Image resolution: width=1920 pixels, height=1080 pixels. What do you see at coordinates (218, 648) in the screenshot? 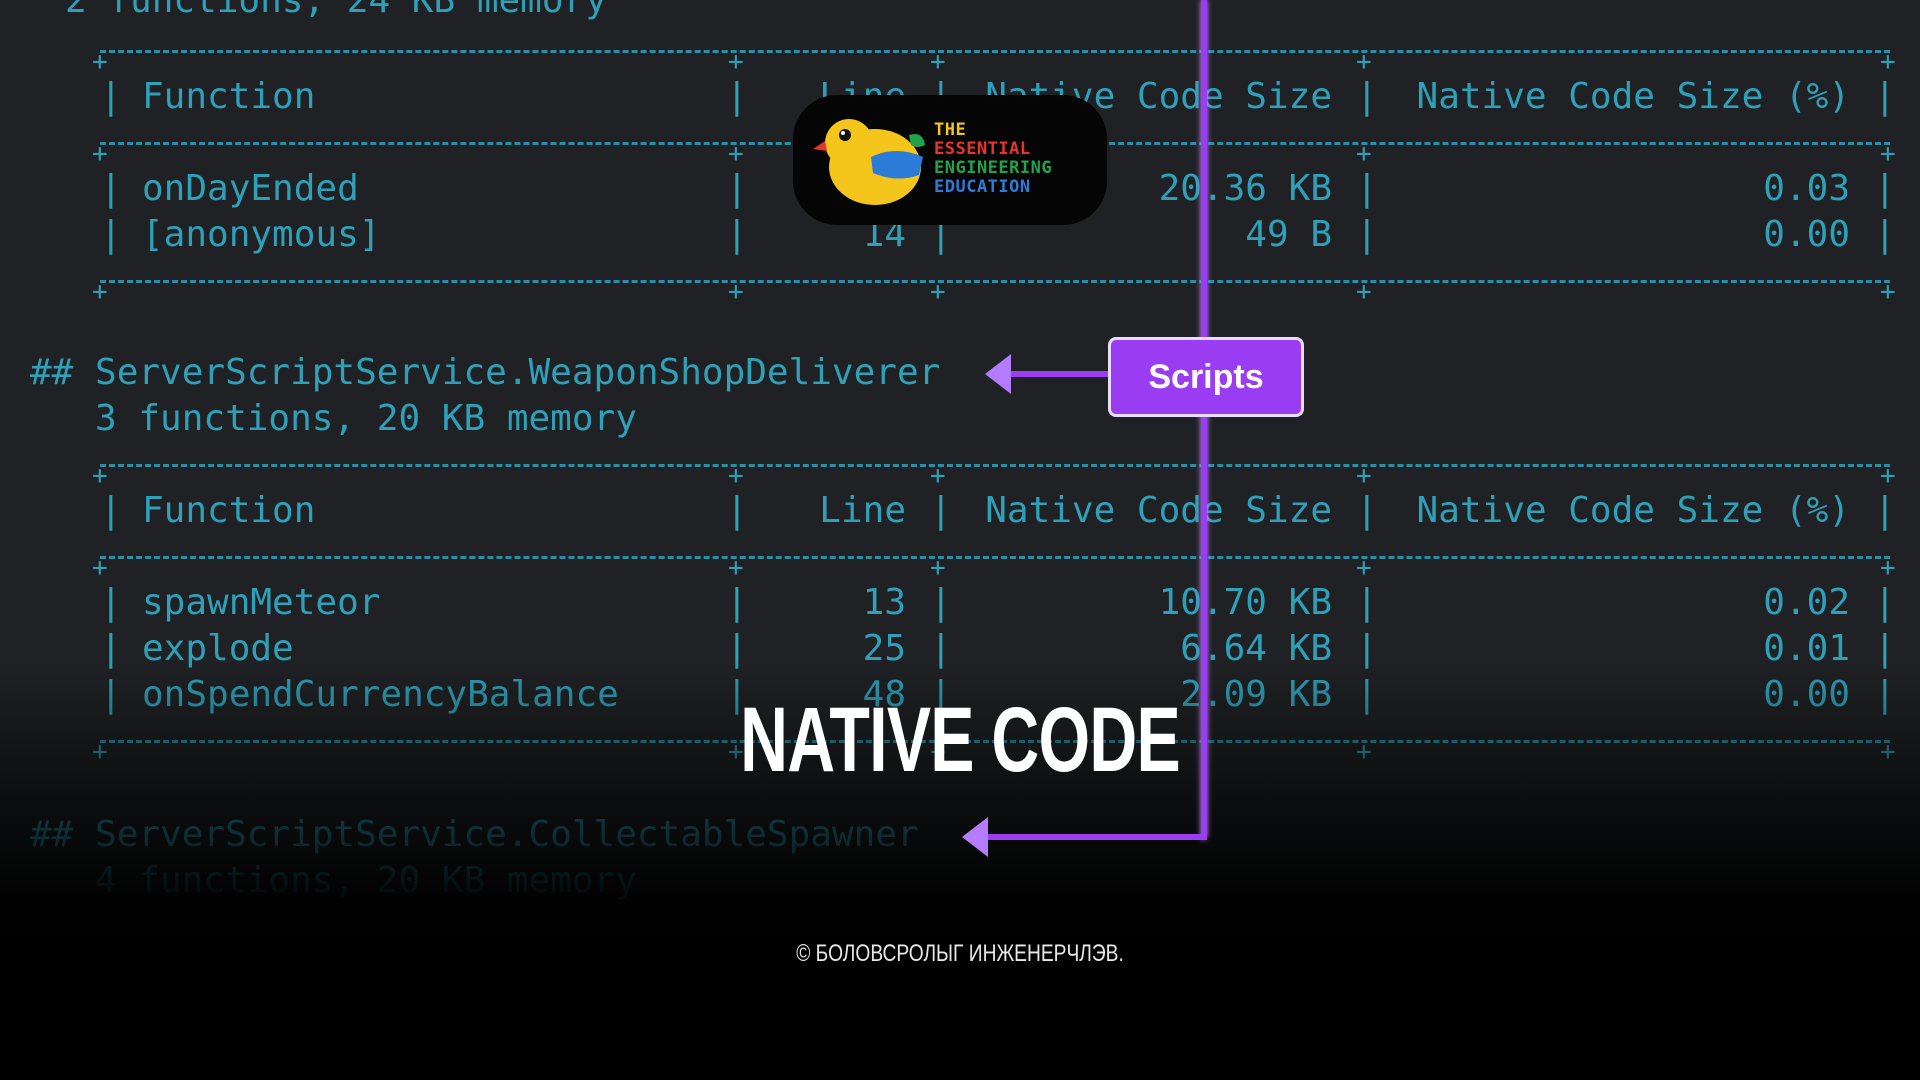
I see `cell-function: explode` at bounding box center [218, 648].